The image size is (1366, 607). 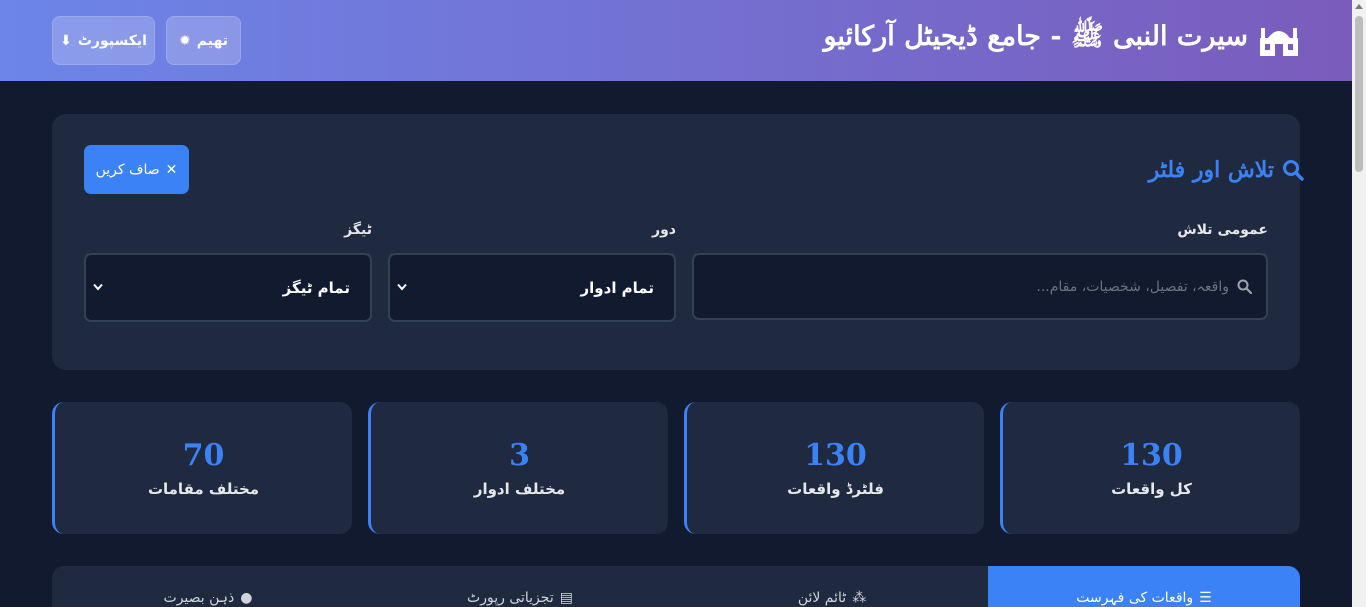 I want to click on tab-analysis-report: ▤ تجزیاتی رپورٹ, so click(x=520, y=586).